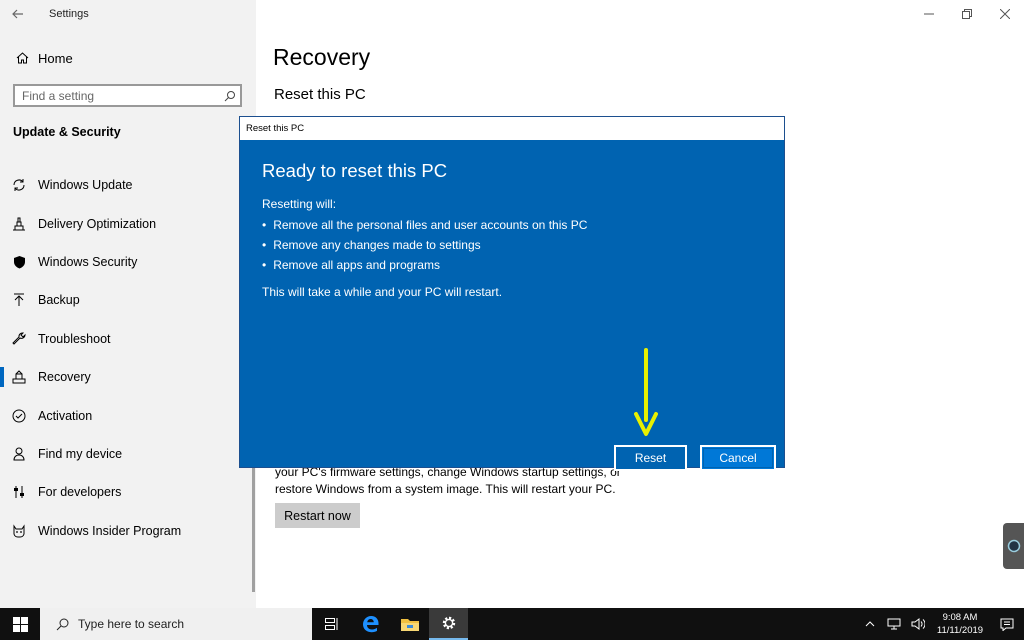  Describe the element at coordinates (19, 339) in the screenshot. I see `wrench-icon` at that location.